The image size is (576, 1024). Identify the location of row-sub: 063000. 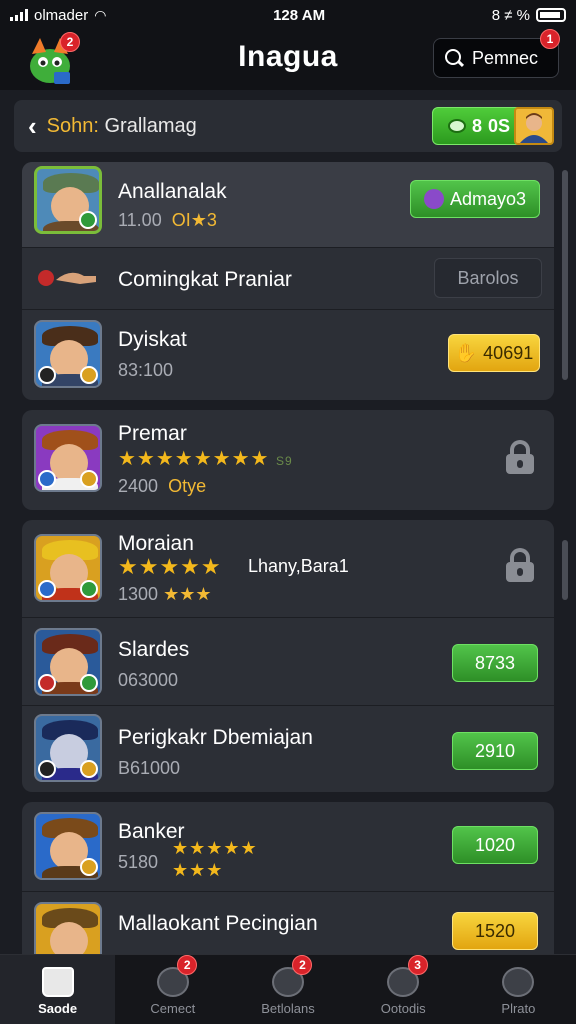
(148, 680).